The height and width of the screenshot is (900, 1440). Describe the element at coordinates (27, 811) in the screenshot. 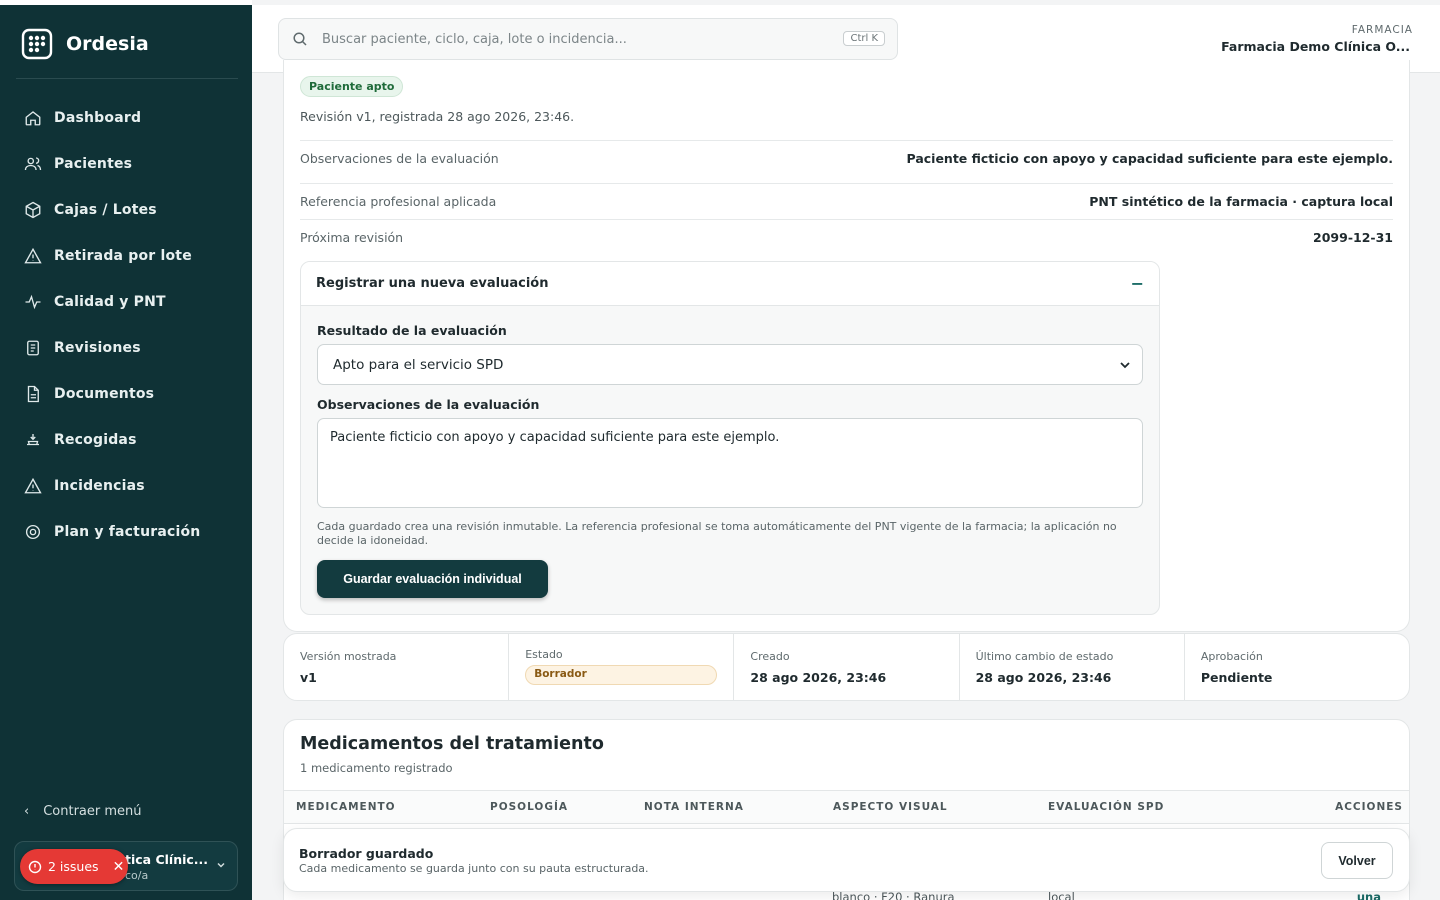

I see `chevron-left-icon: ‹` at that location.